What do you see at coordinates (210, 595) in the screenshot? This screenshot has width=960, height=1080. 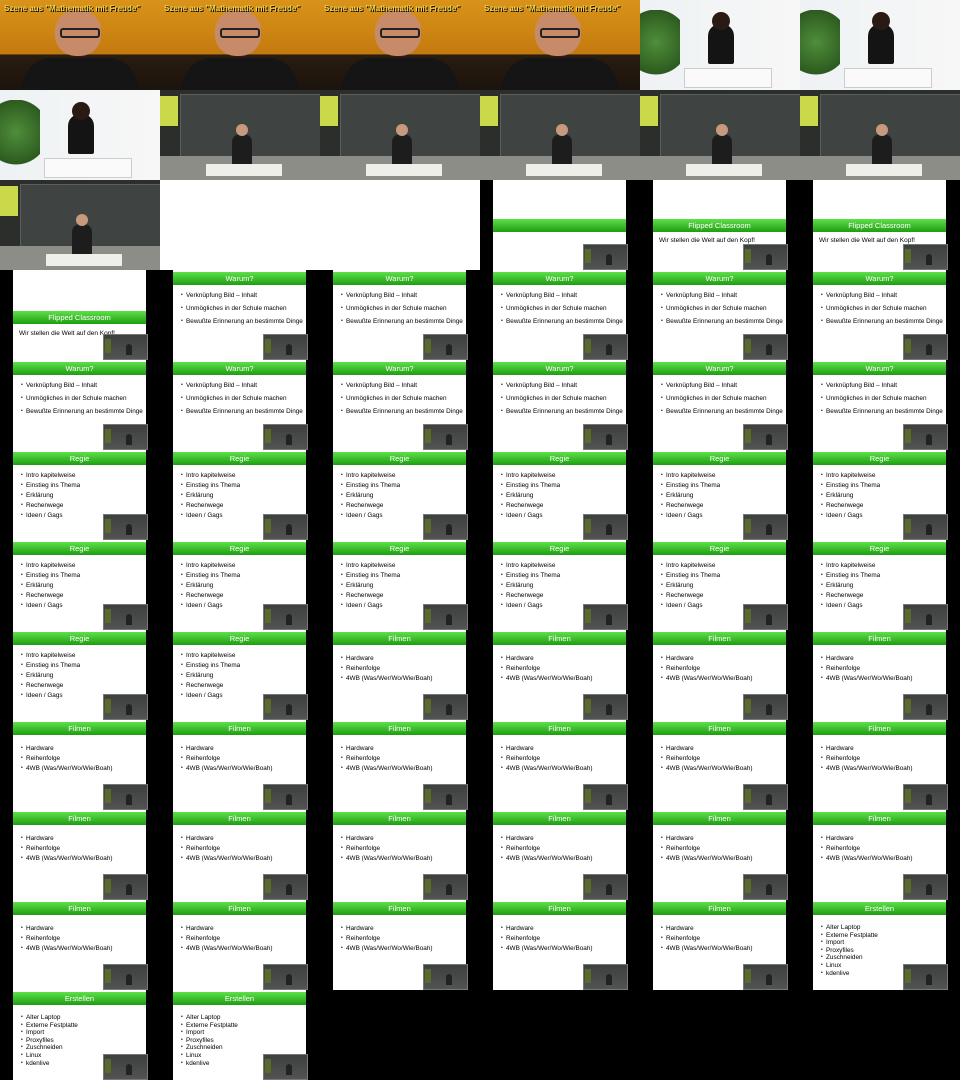 I see `bullet-item: Rechenwege` at bounding box center [210, 595].